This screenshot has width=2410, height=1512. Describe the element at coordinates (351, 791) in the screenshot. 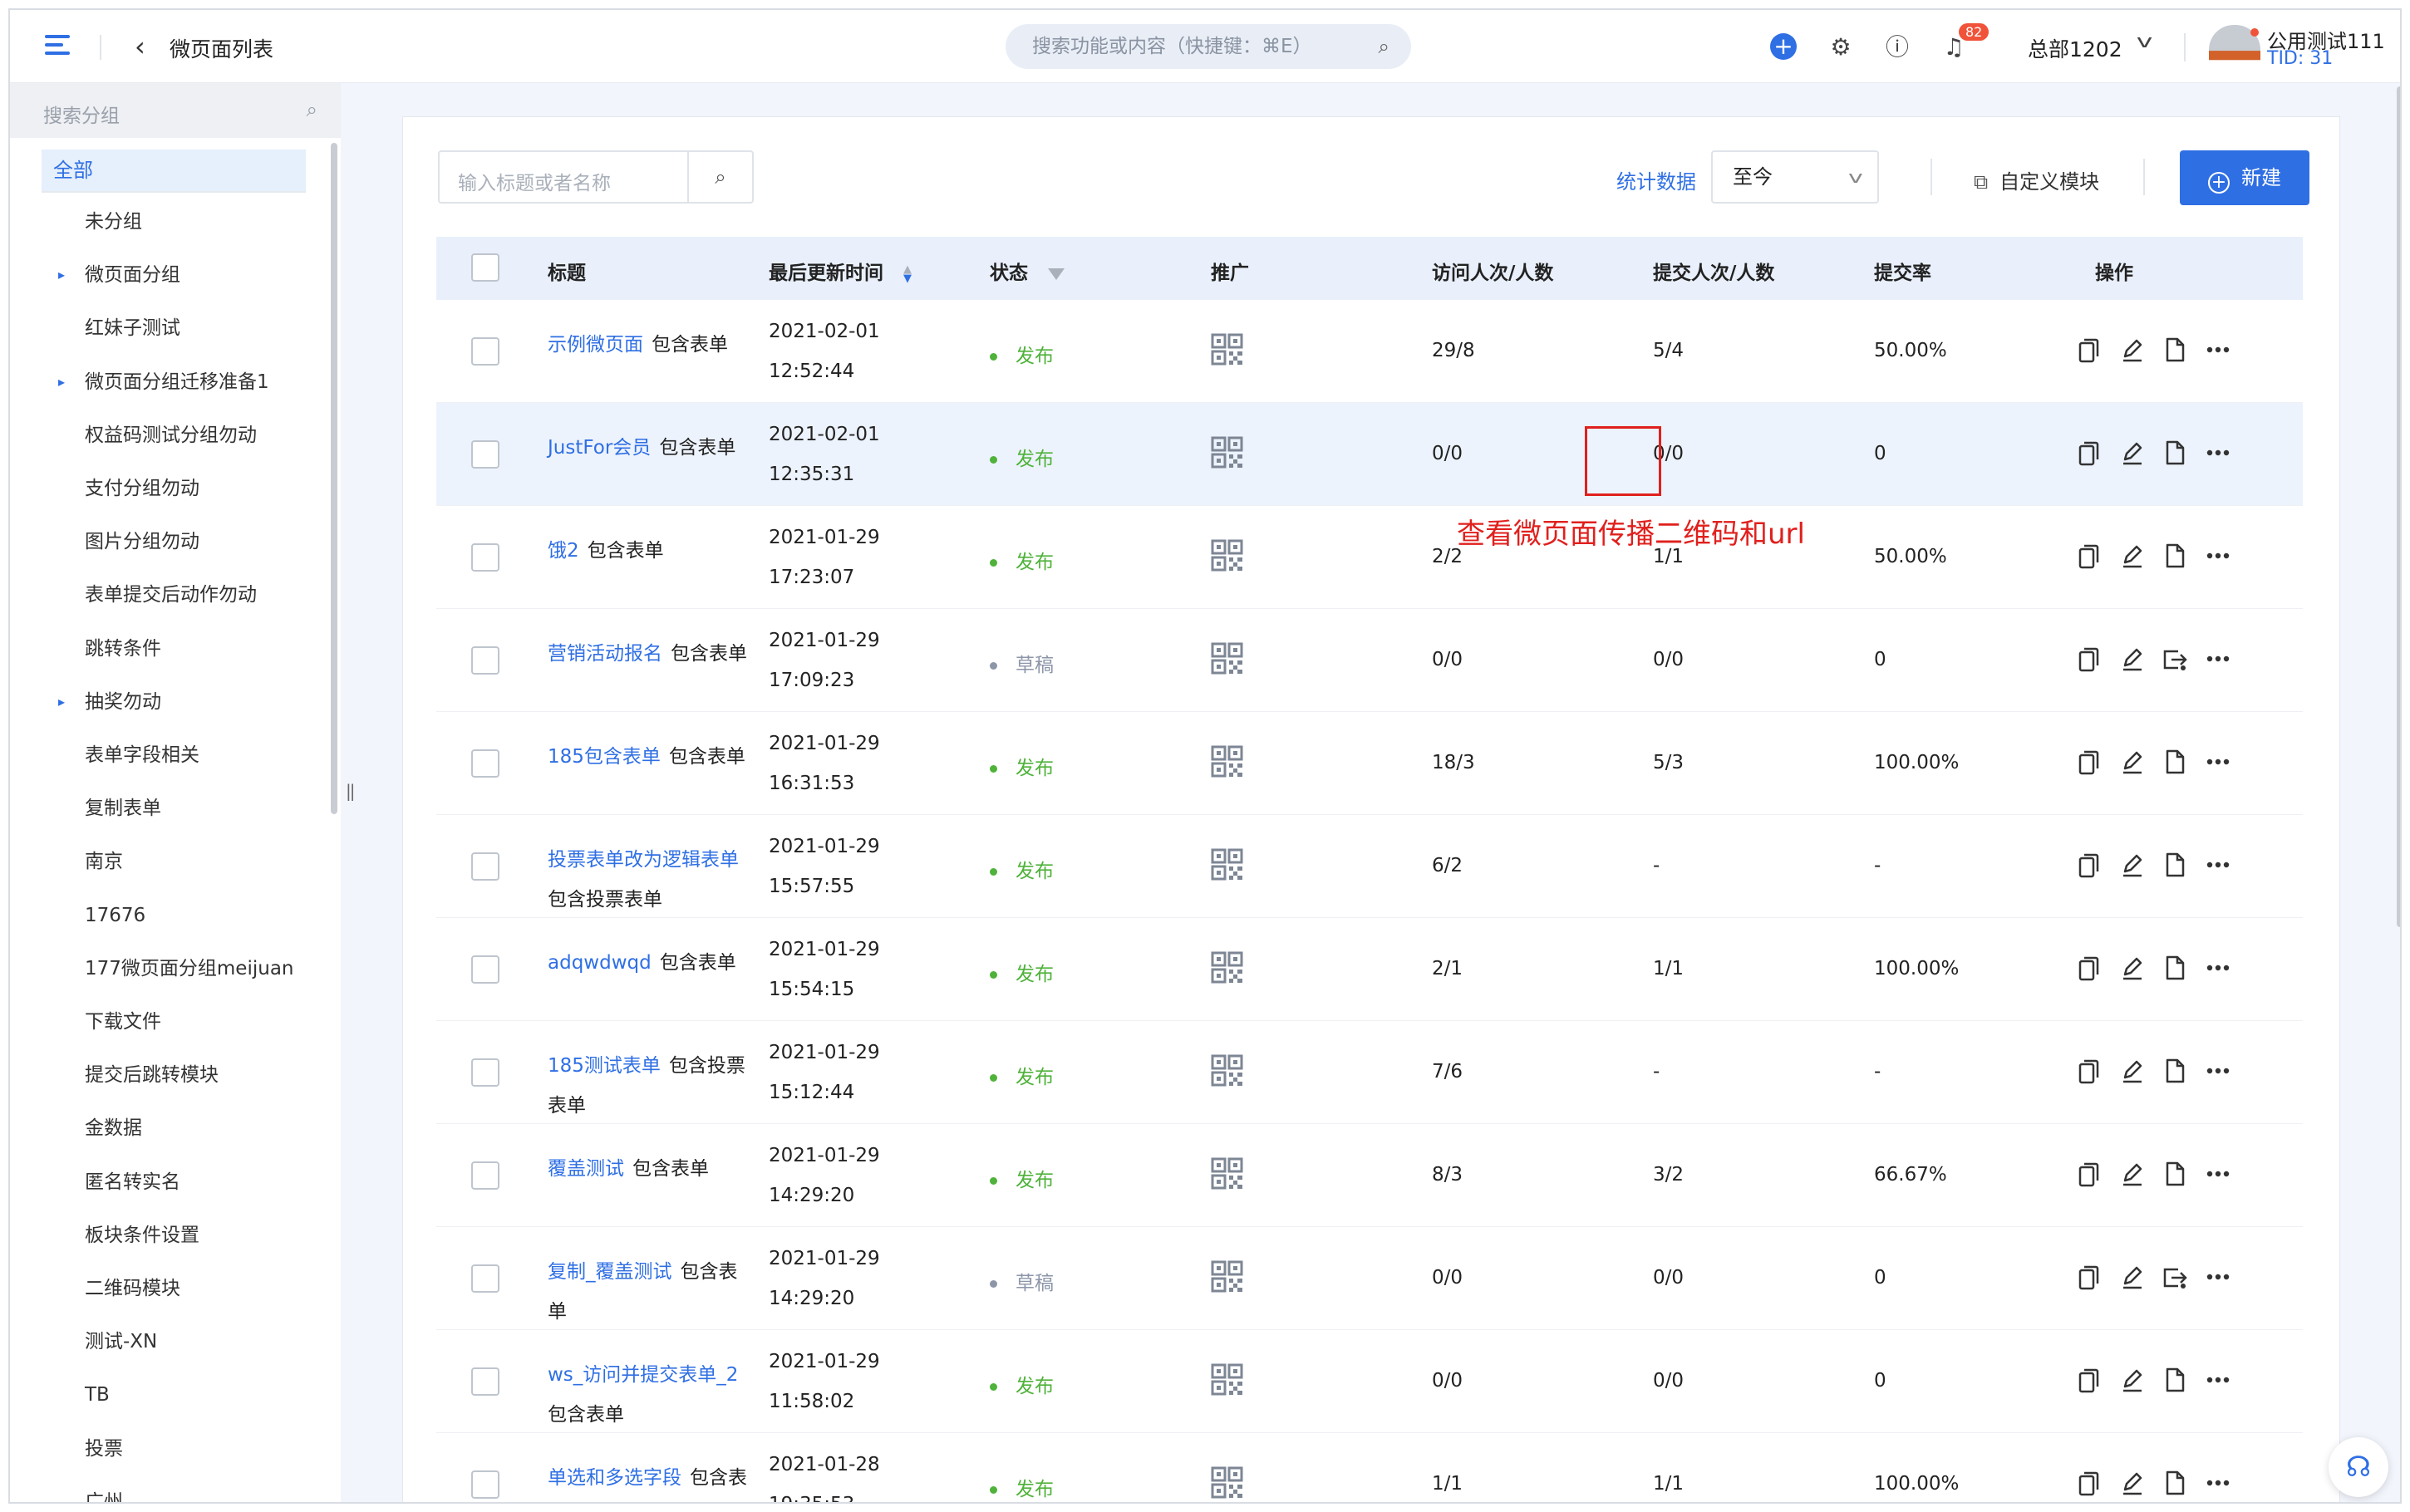

I see `sidebar-collapse-handle: ||` at that location.